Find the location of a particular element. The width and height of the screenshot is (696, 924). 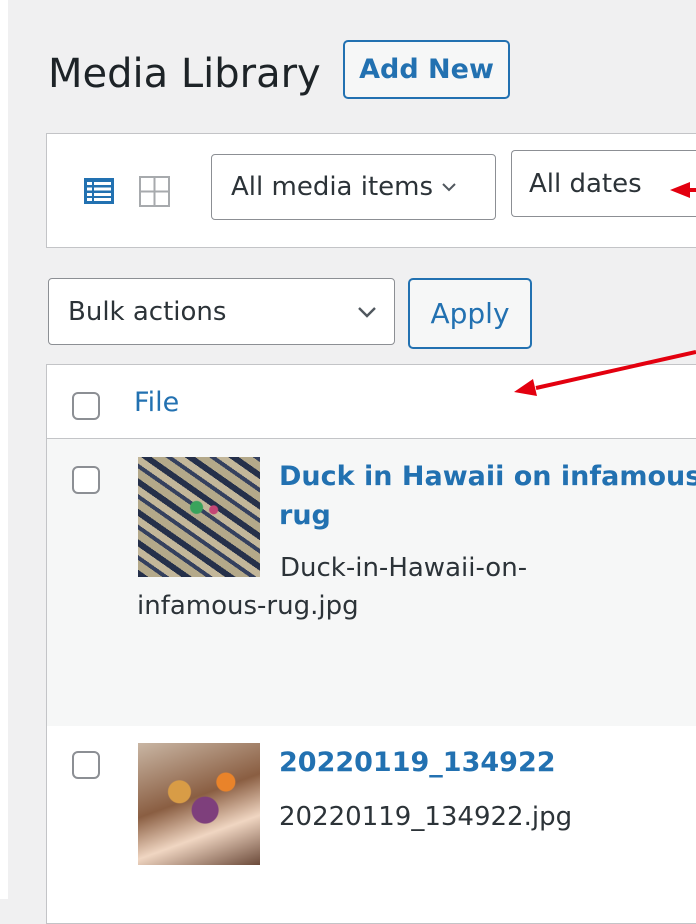

page-title: Media Library is located at coordinates (184, 74).